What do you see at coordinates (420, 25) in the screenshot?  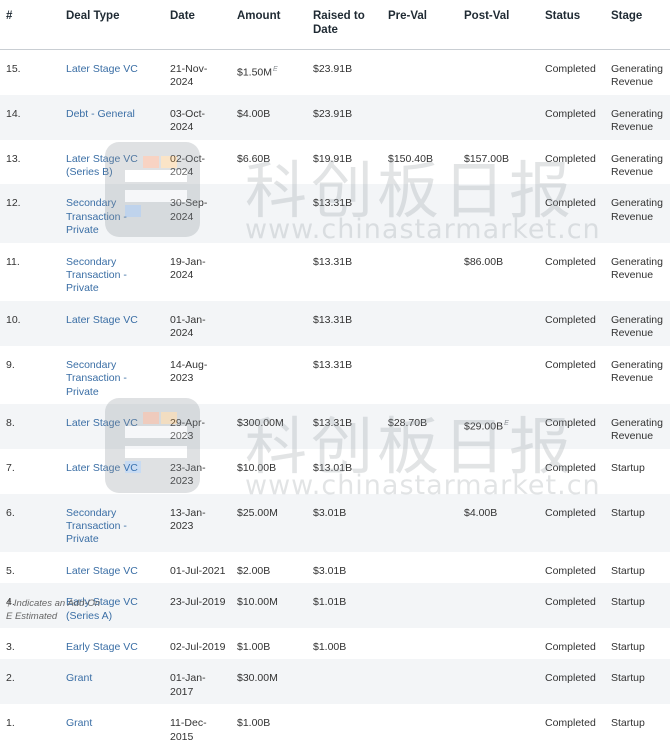 I see `col-header-pre-val: Pre-Val` at bounding box center [420, 25].